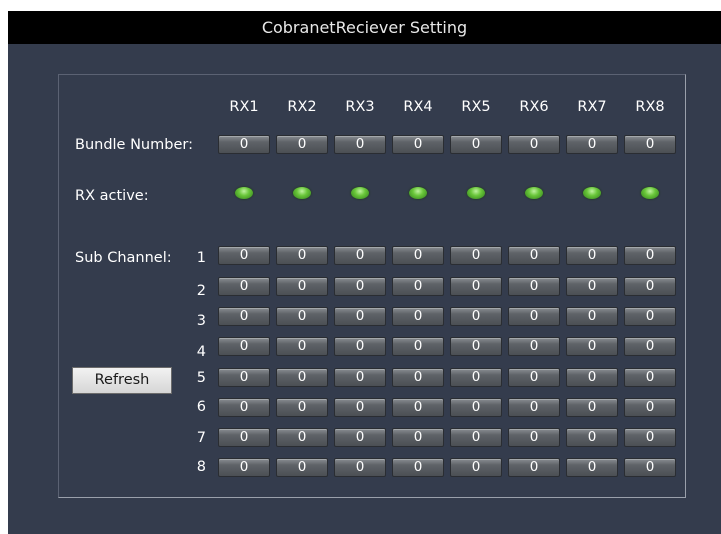  Describe the element at coordinates (201, 467) in the screenshot. I see `sub-channel-row-number: 8` at that location.